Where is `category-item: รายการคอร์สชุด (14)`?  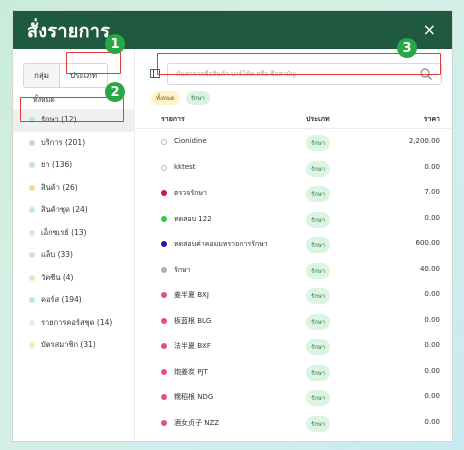
category-item: รายการคอร์สชุด (14) is located at coordinates (74, 323).